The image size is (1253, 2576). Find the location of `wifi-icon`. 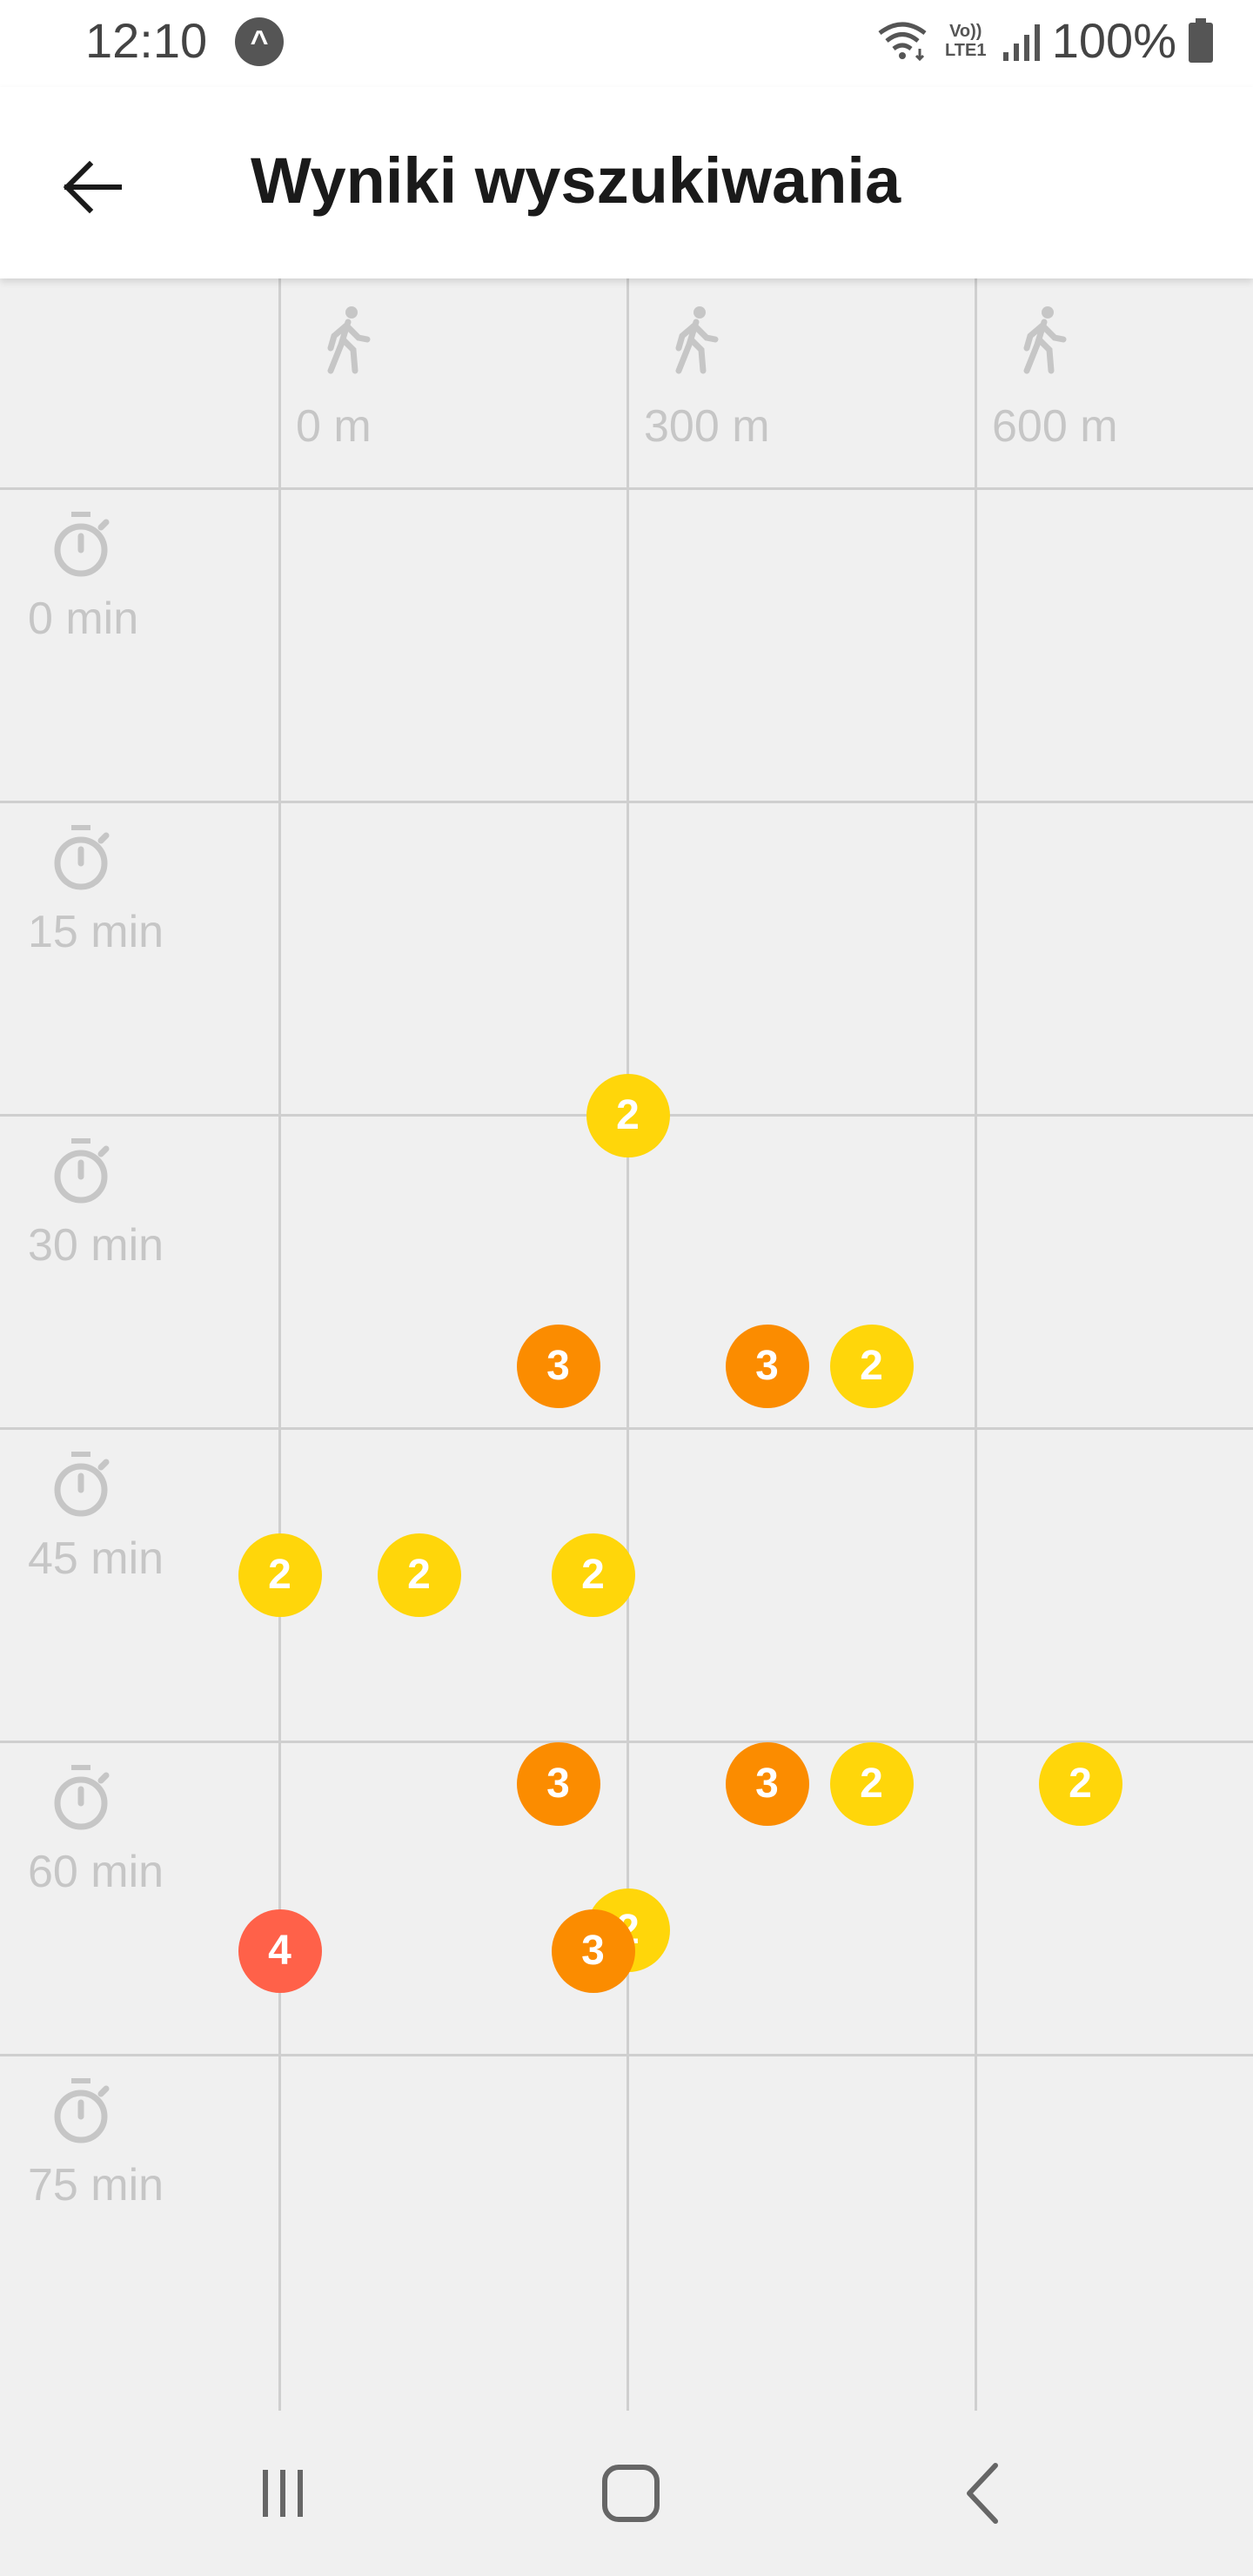

wifi-icon is located at coordinates (903, 41).